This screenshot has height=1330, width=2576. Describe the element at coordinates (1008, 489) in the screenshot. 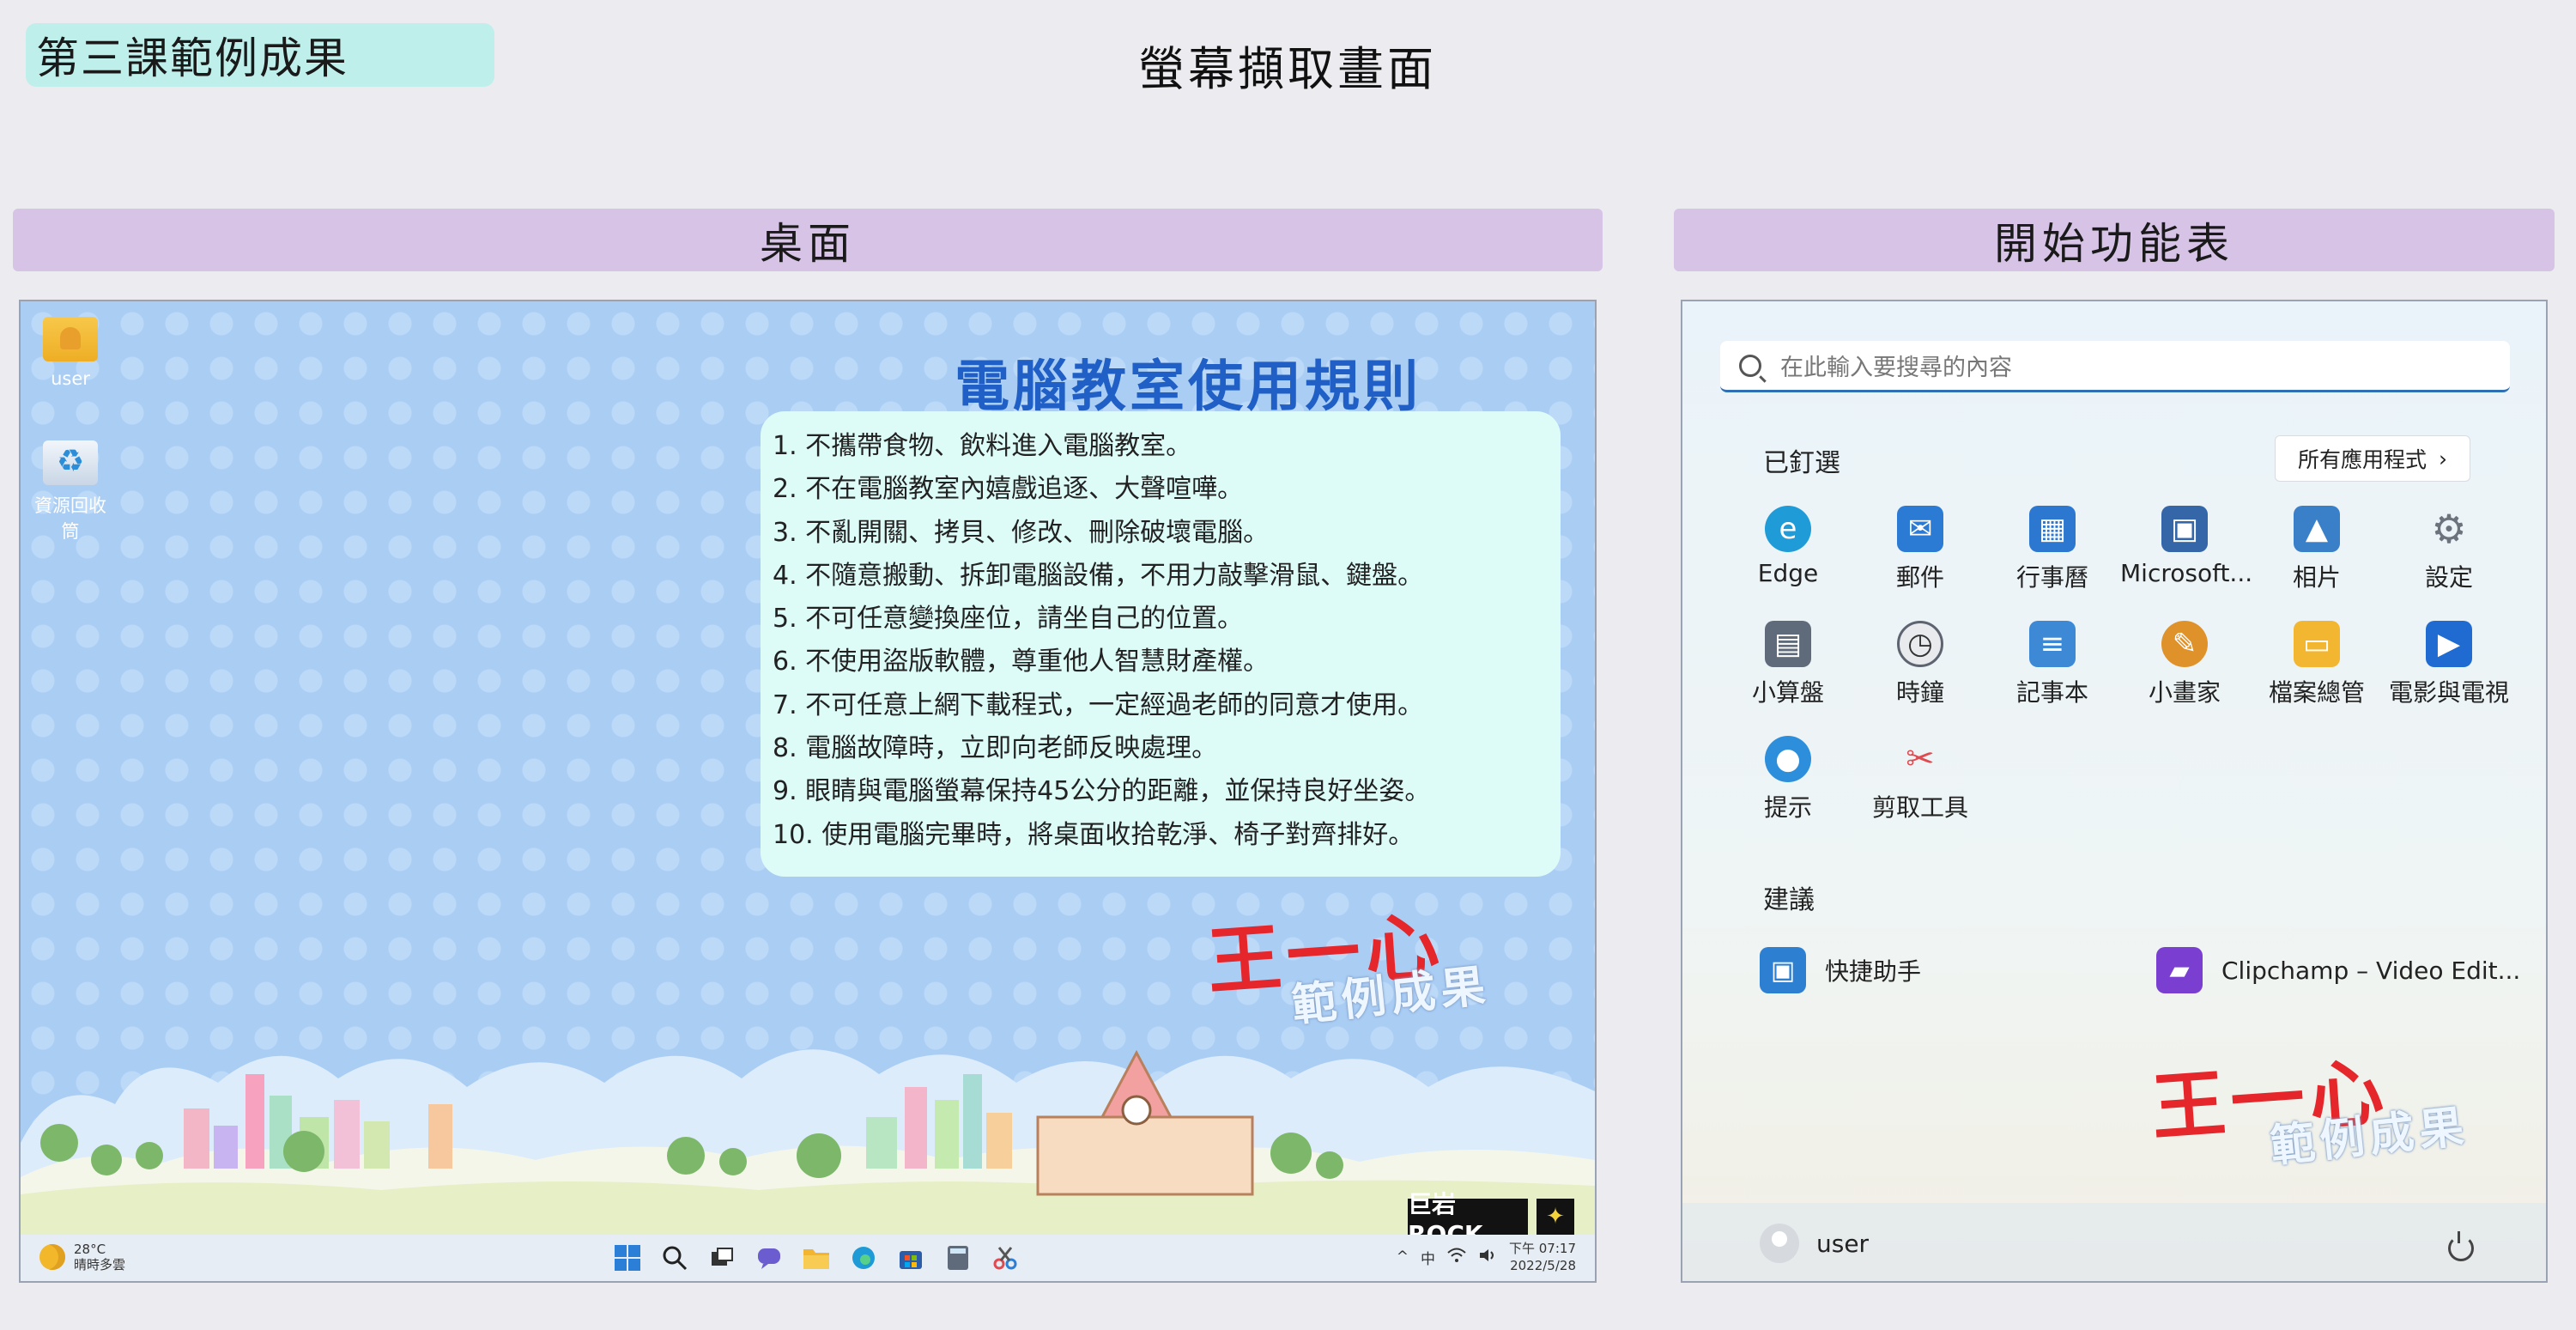

I see `rule-item: 2. 不在電腦教室內嬉戲追逐、大聲喧嘩。` at that location.